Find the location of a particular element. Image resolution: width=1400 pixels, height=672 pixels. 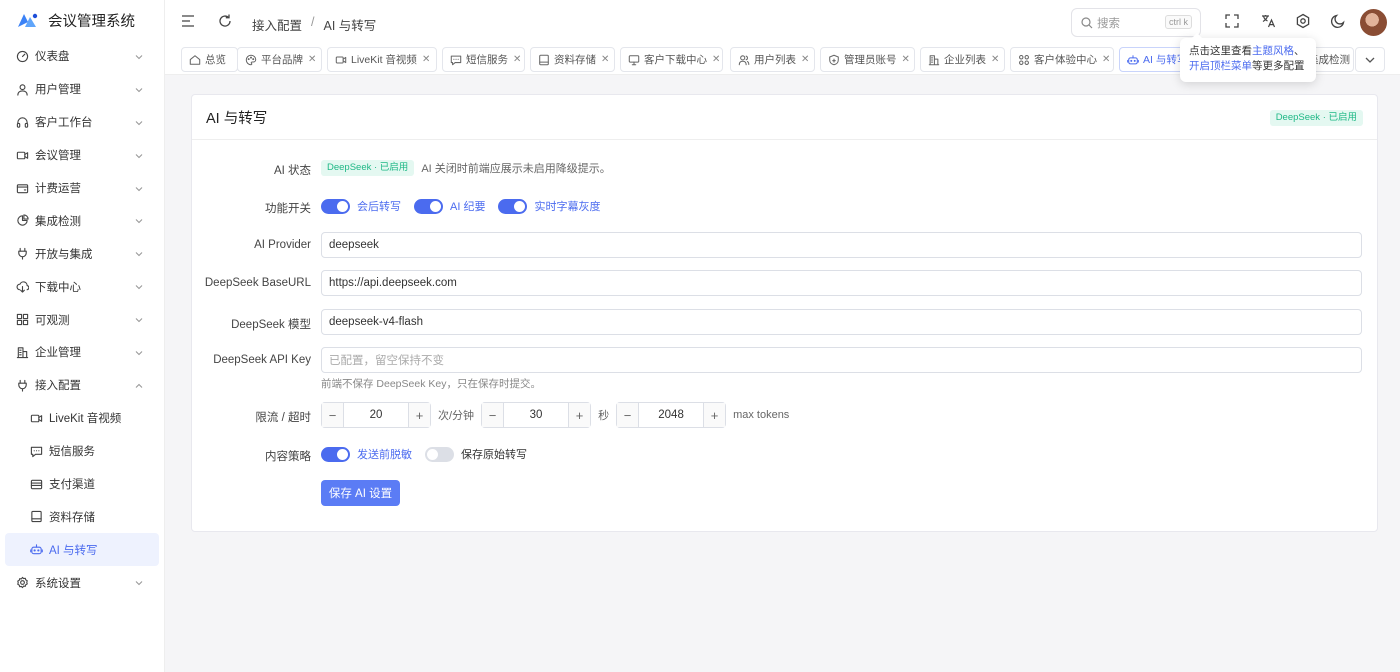

sidebar-item-observability: 可观测 is located at coordinates (82, 319).